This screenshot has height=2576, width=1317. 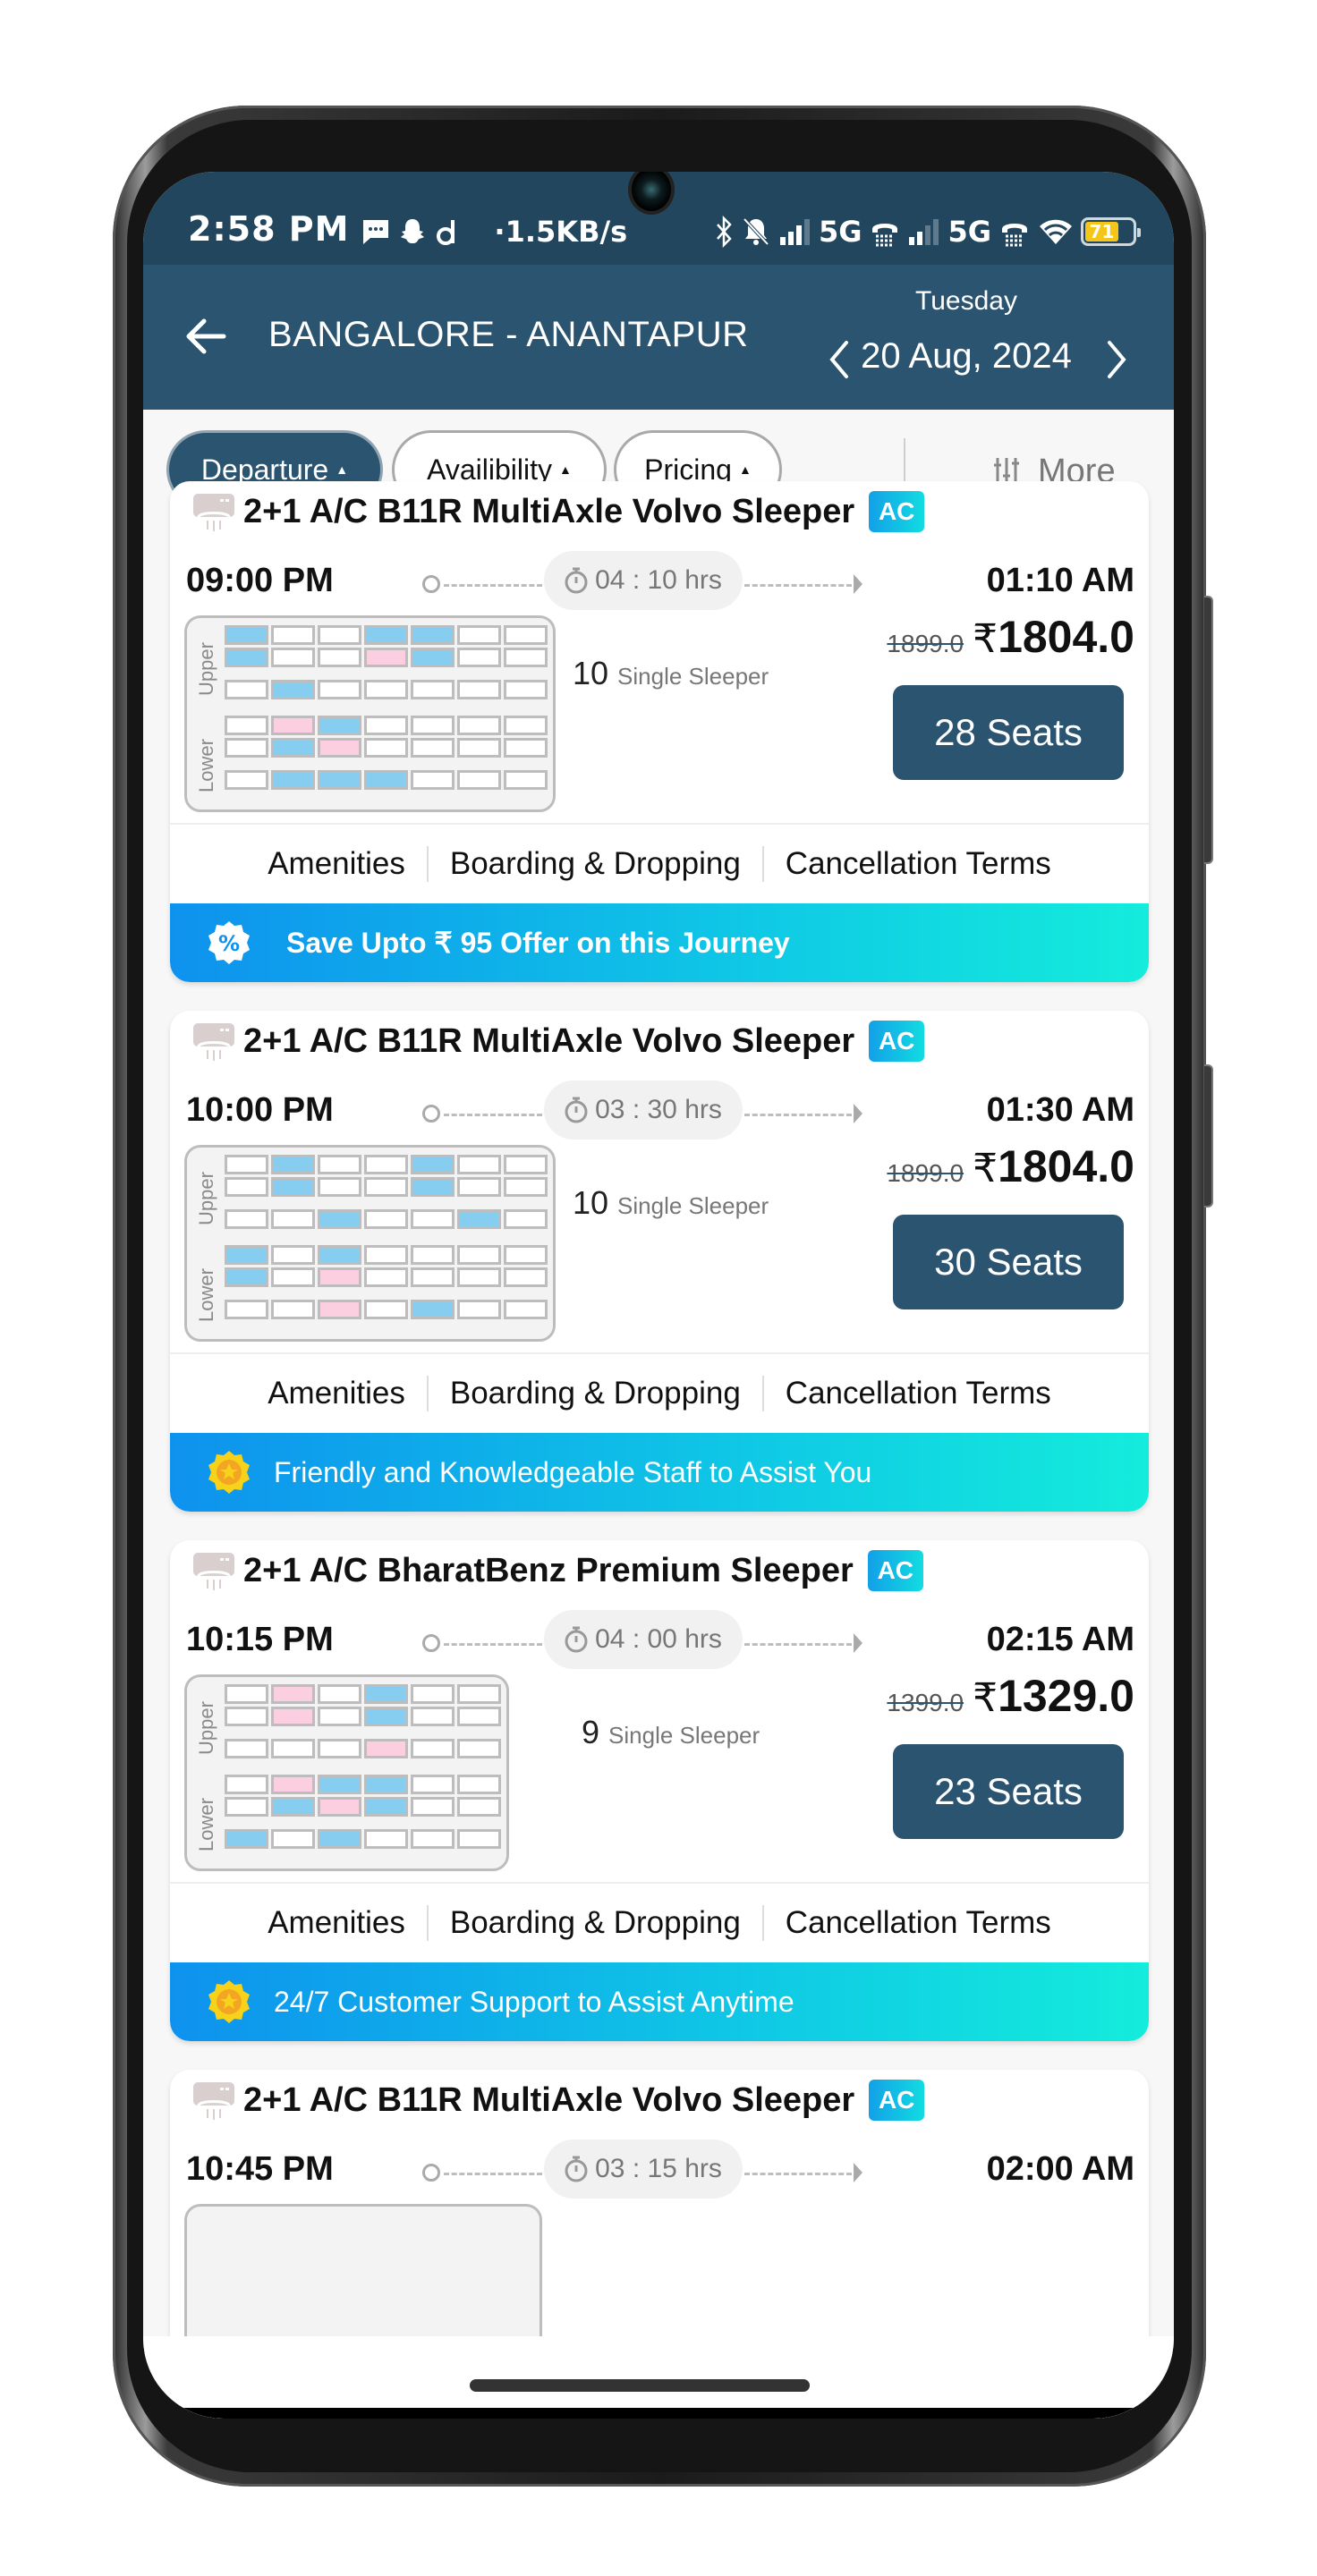 I want to click on price-value: 1329.0, so click(x=1066, y=1696).